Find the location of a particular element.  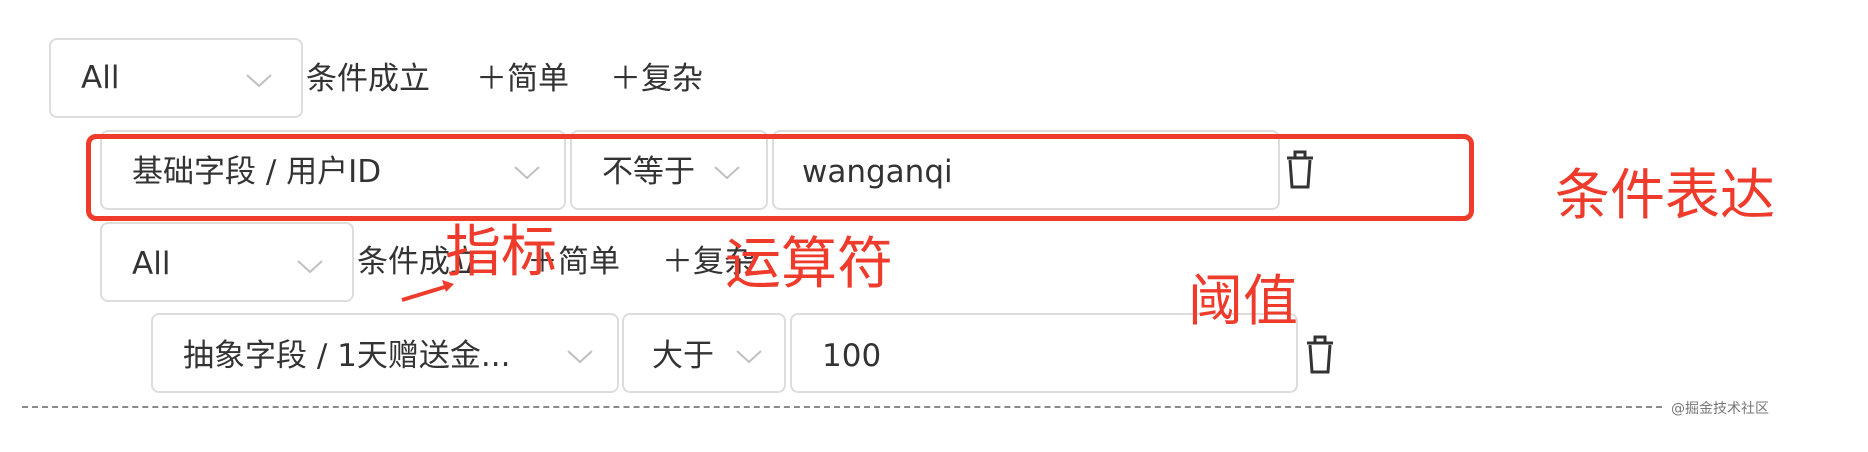

annotation-threshold: 阈值 is located at coordinates (1243, 301).